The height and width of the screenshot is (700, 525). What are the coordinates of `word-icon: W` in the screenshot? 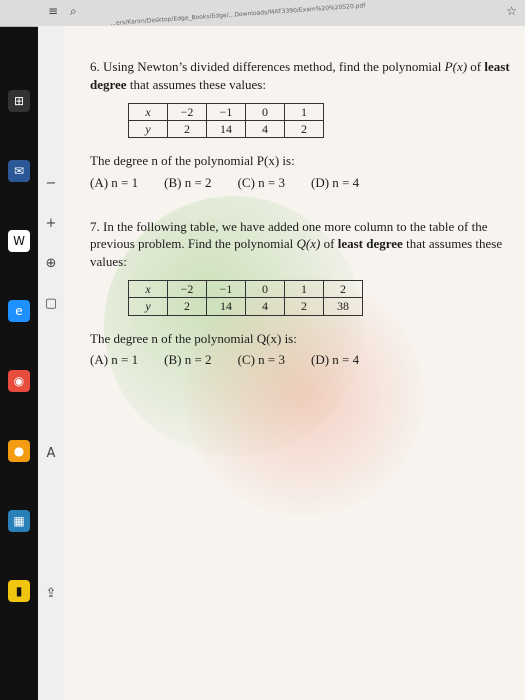 It's located at (19, 241).